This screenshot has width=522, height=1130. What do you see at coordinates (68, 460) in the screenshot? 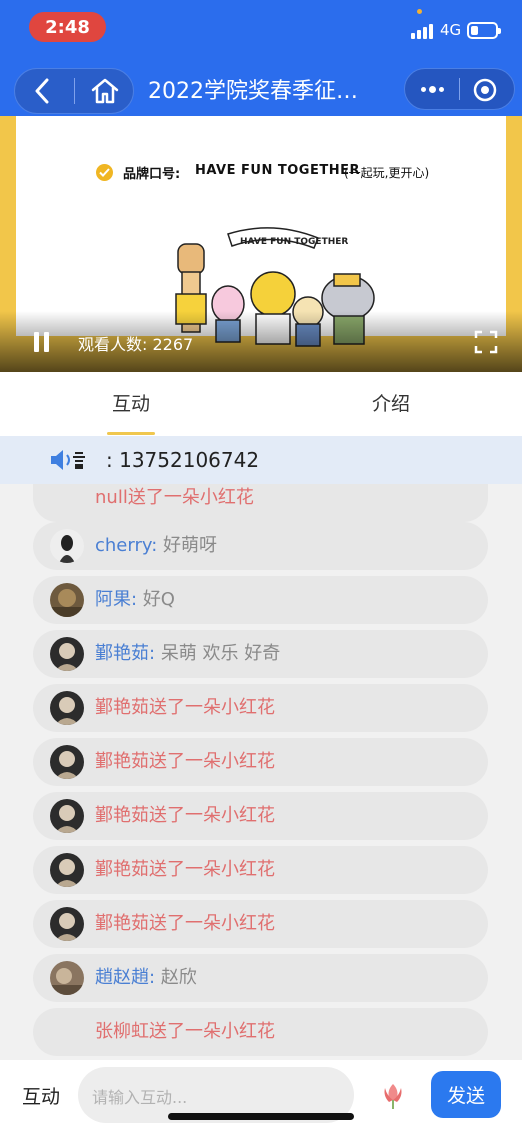
I see `speaker-icon` at bounding box center [68, 460].